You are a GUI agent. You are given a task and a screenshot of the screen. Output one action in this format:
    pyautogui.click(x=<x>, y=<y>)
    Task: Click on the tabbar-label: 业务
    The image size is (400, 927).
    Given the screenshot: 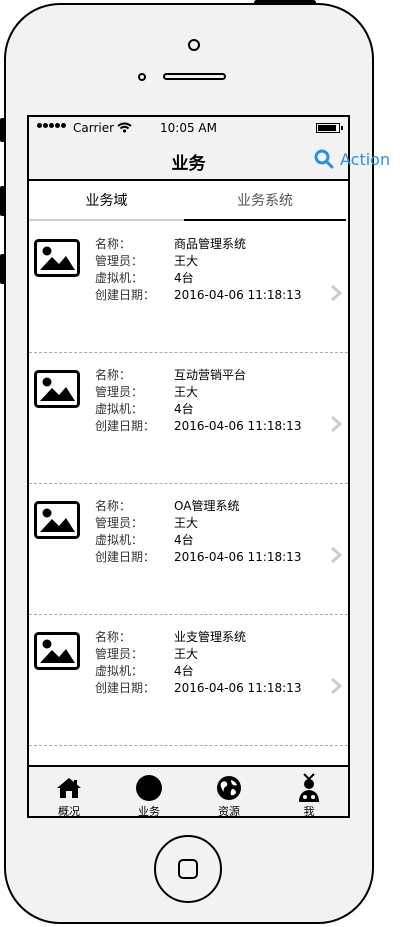 What is the action you would take?
    pyautogui.click(x=149, y=811)
    